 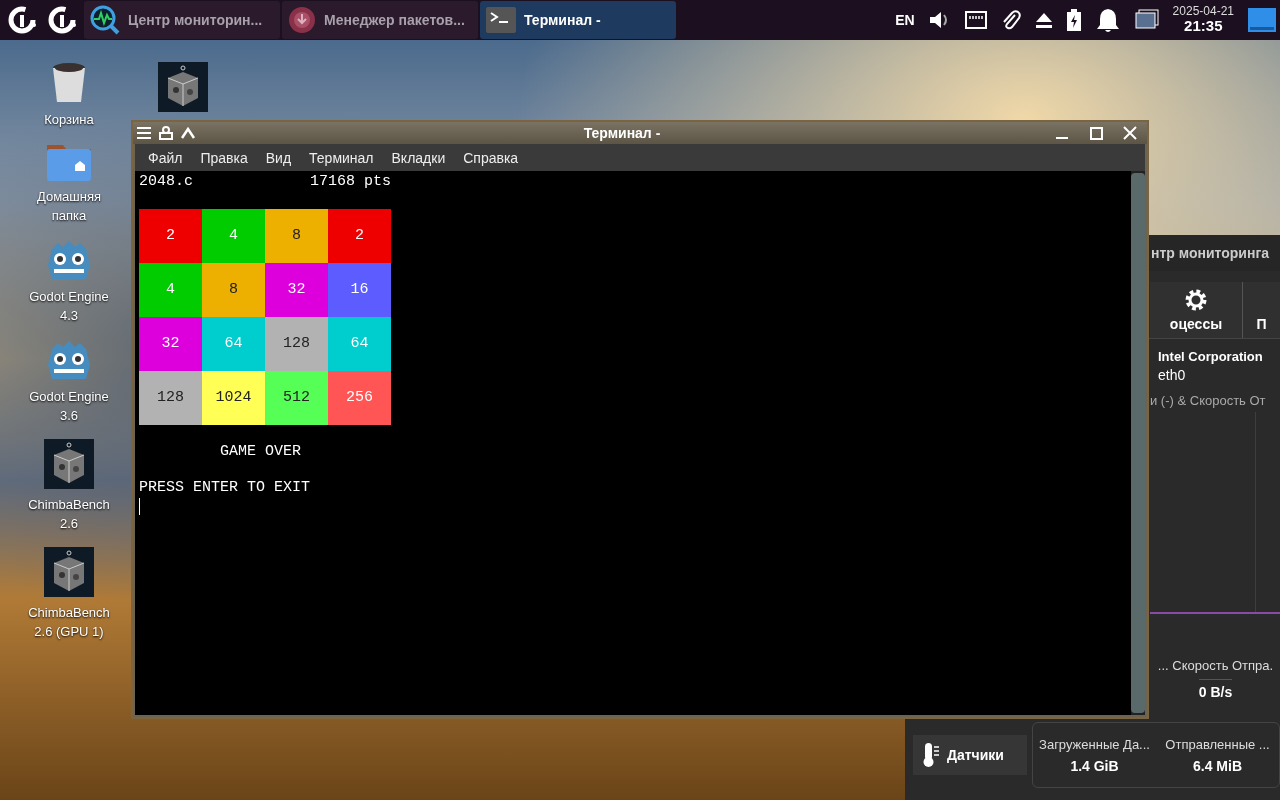 What do you see at coordinates (350, 182) in the screenshot?
I see `score-text: 17168 pts` at bounding box center [350, 182].